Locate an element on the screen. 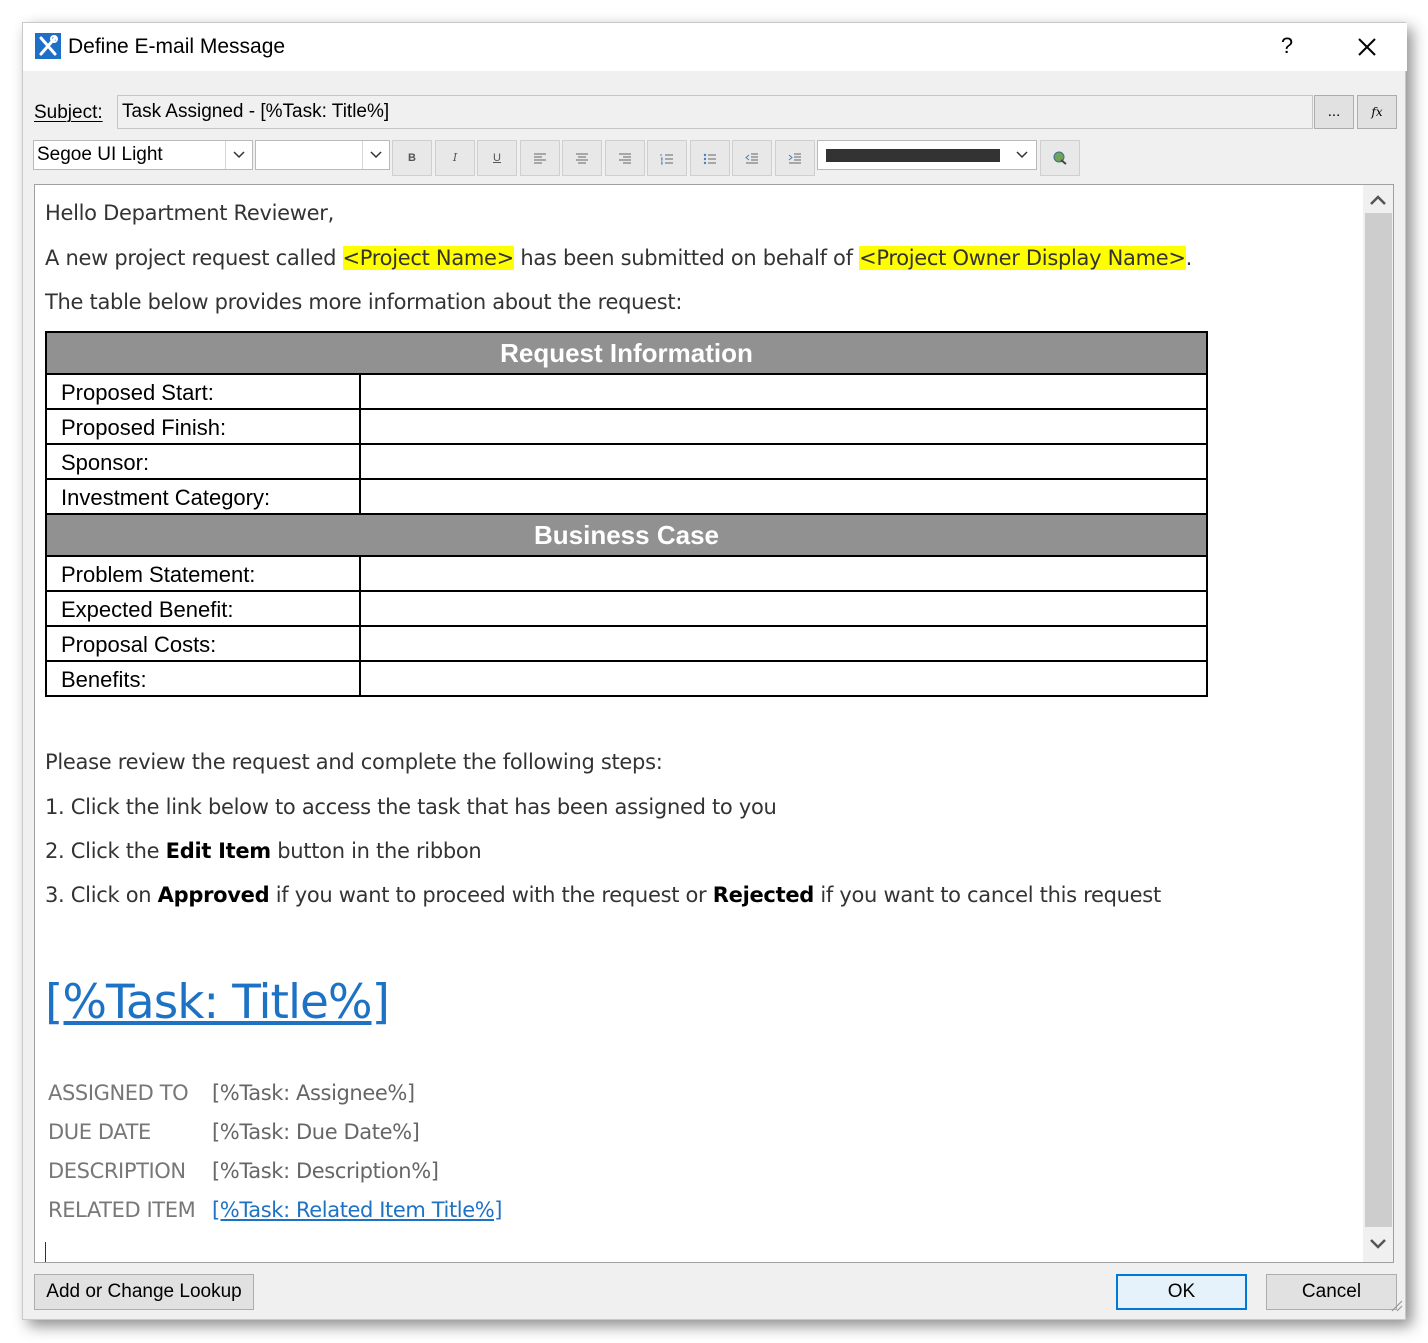  text-color-select is located at coordinates (927, 155).